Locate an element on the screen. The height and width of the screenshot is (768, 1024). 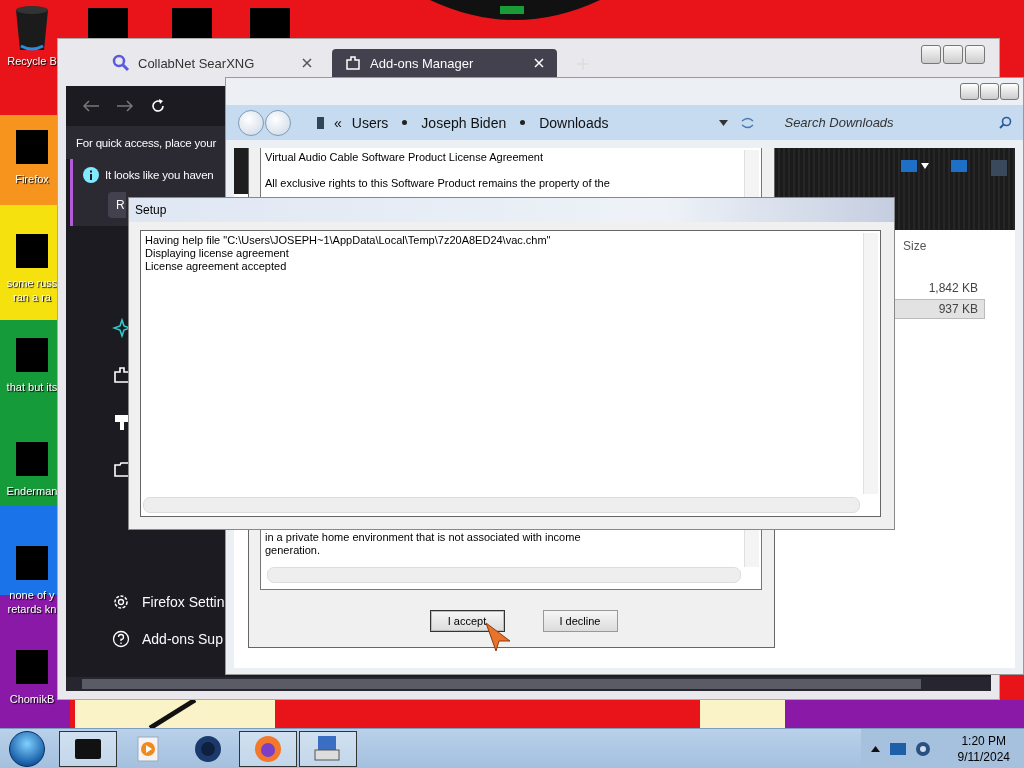
clock-time: 1:20 PM is located at coordinates (984, 740).